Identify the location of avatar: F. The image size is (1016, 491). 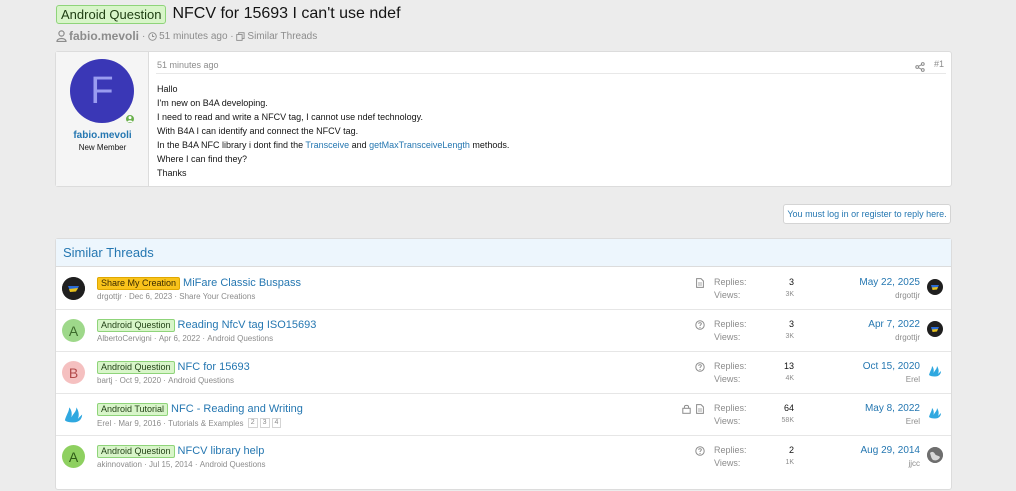
(102, 91).